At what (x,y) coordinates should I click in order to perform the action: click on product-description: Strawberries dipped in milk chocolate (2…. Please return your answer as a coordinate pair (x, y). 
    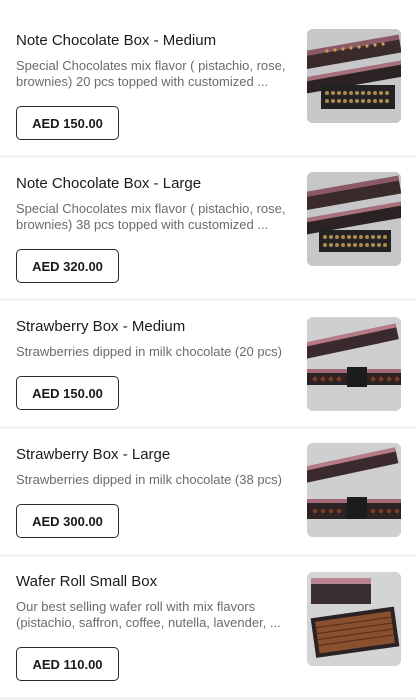
    Looking at the image, I should click on (149, 351).